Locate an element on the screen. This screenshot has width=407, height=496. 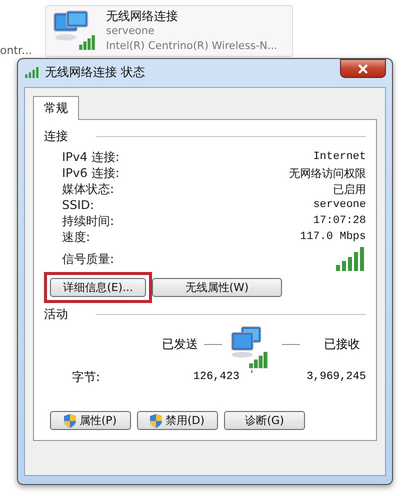
connection-name: 无线网络连接 is located at coordinates (142, 16).